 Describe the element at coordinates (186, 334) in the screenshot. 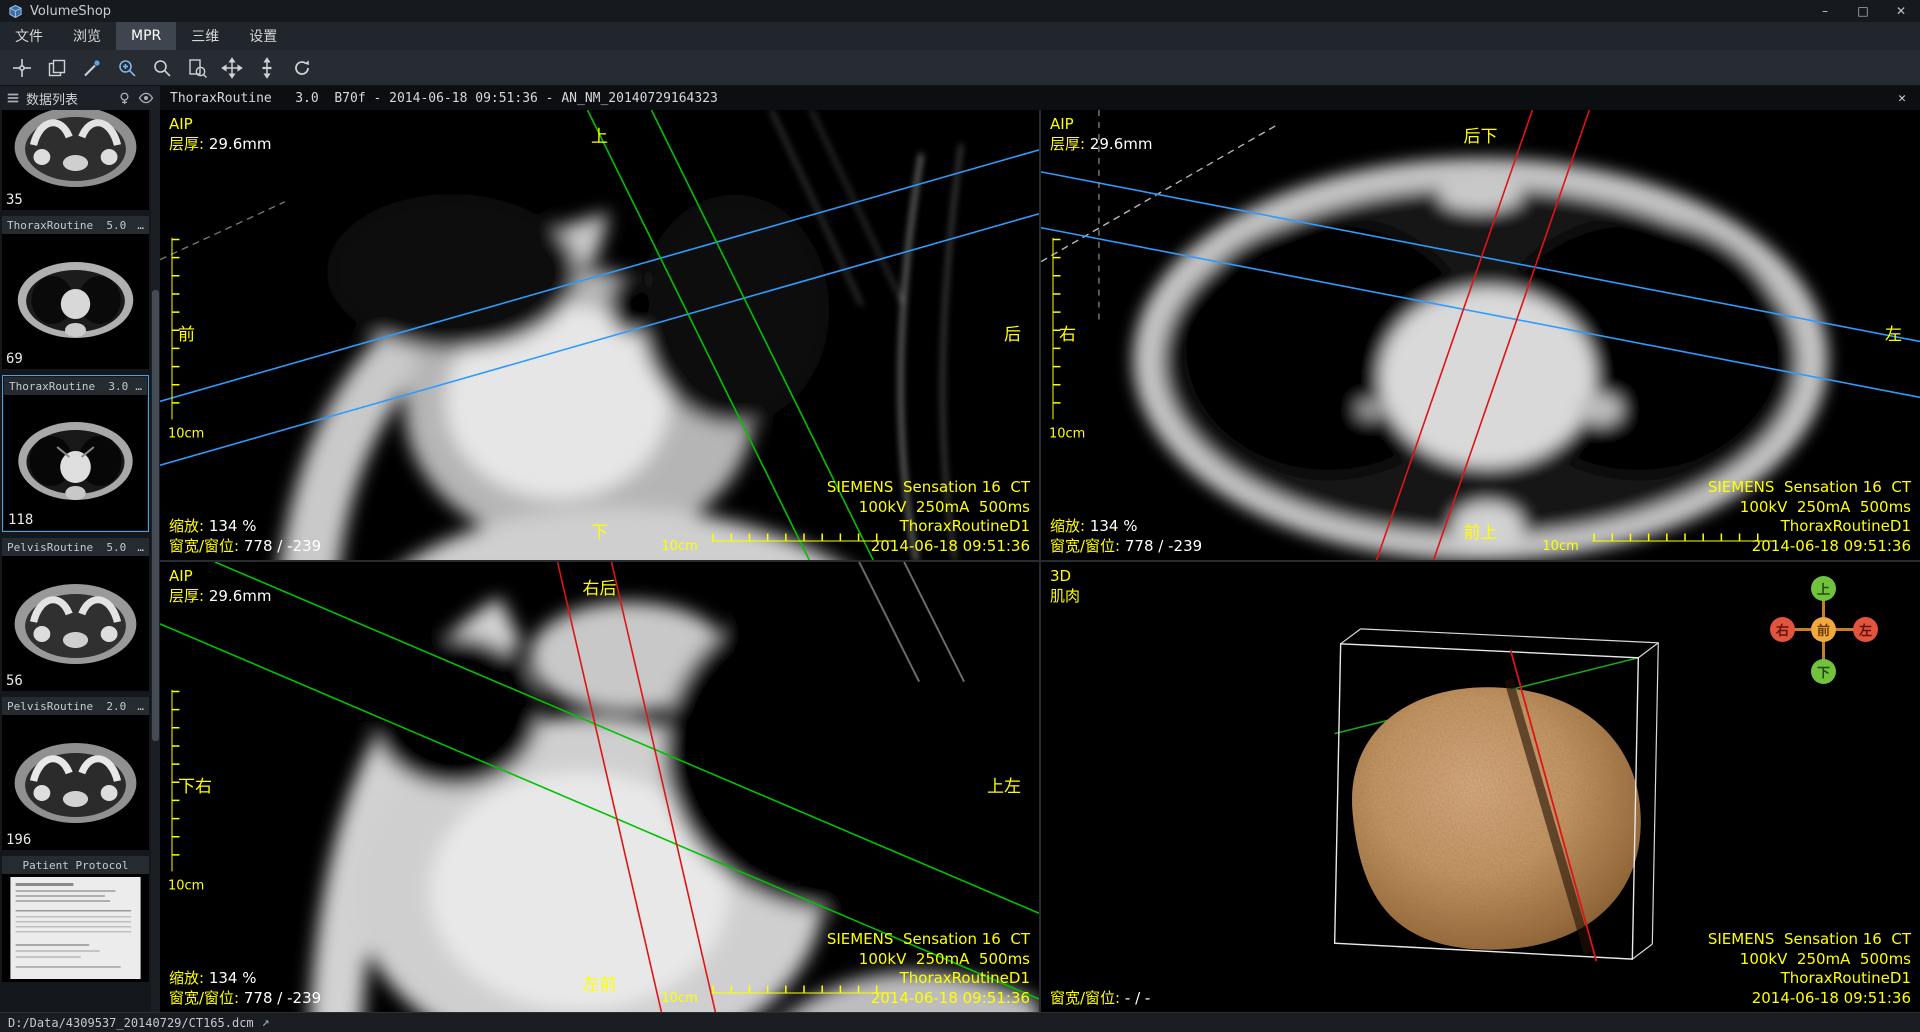

I see `orientation-left-label: 前` at that location.